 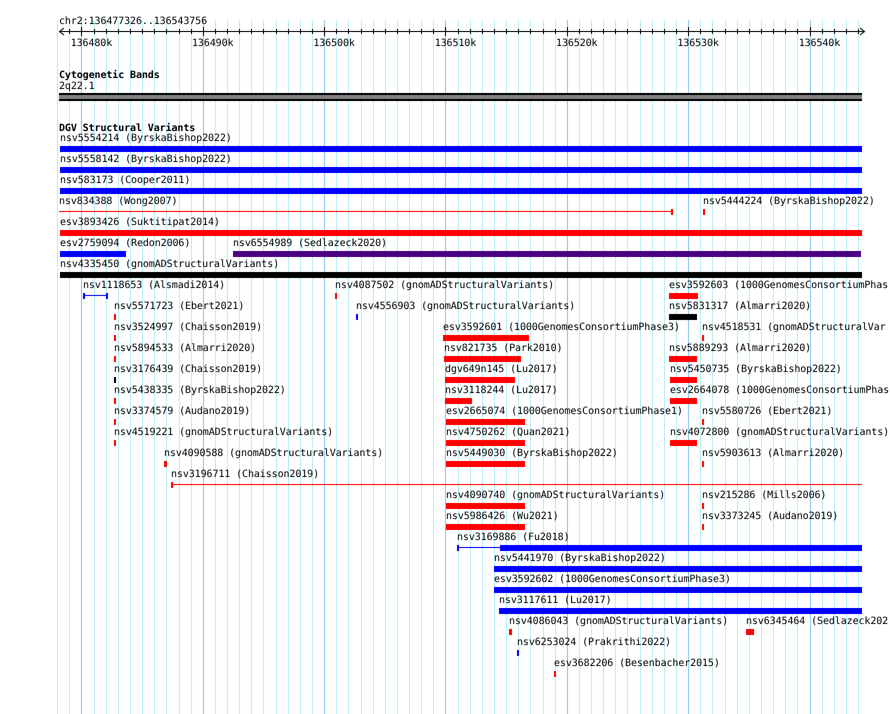 What do you see at coordinates (580, 558) in the screenshot?
I see `variant-label: nsv5441970 (ByrskaBishop2022)` at bounding box center [580, 558].